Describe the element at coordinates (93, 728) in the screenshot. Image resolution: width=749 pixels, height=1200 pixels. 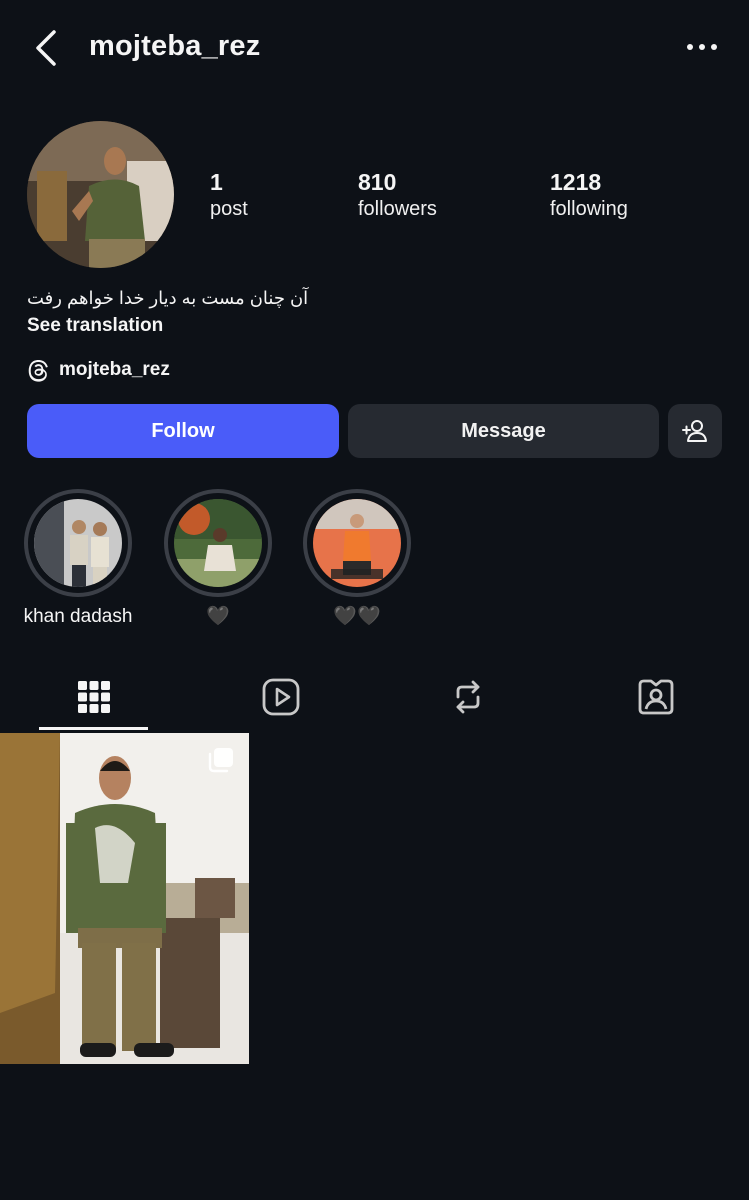
I see `active-tab-indicator` at that location.